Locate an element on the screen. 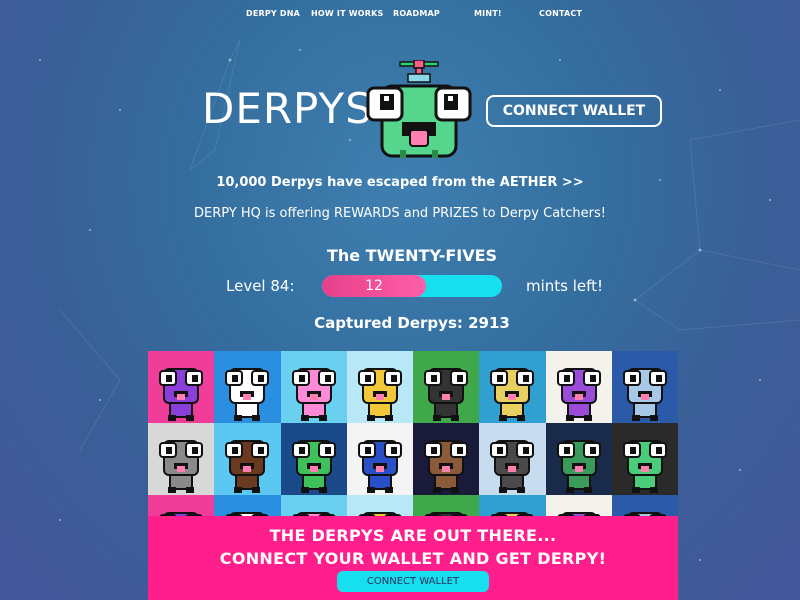 The image size is (800, 600). mints-left-progress-bar: 12 is located at coordinates (412, 286).